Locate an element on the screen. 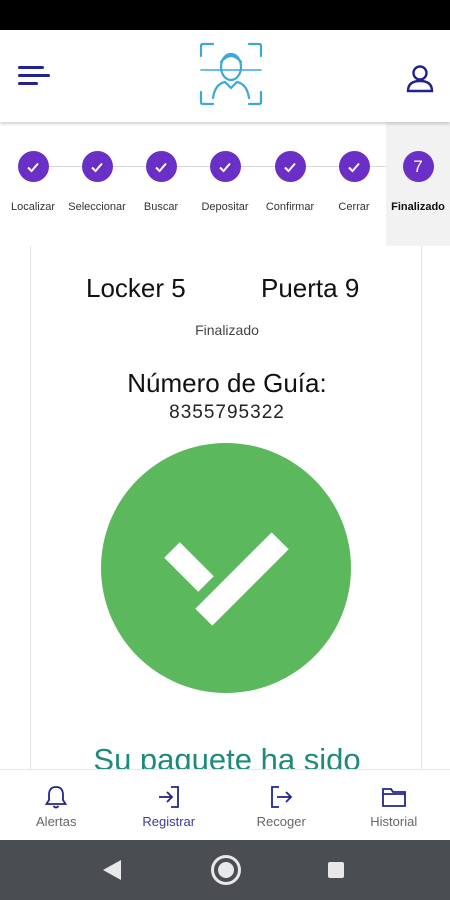 This screenshot has height=900, width=450. step-depositar: Depositar is located at coordinates (225, 184).